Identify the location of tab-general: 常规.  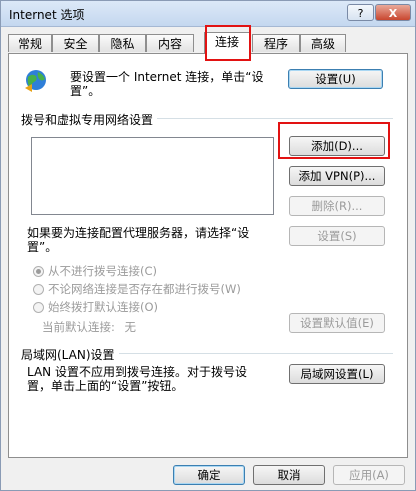
(30, 43).